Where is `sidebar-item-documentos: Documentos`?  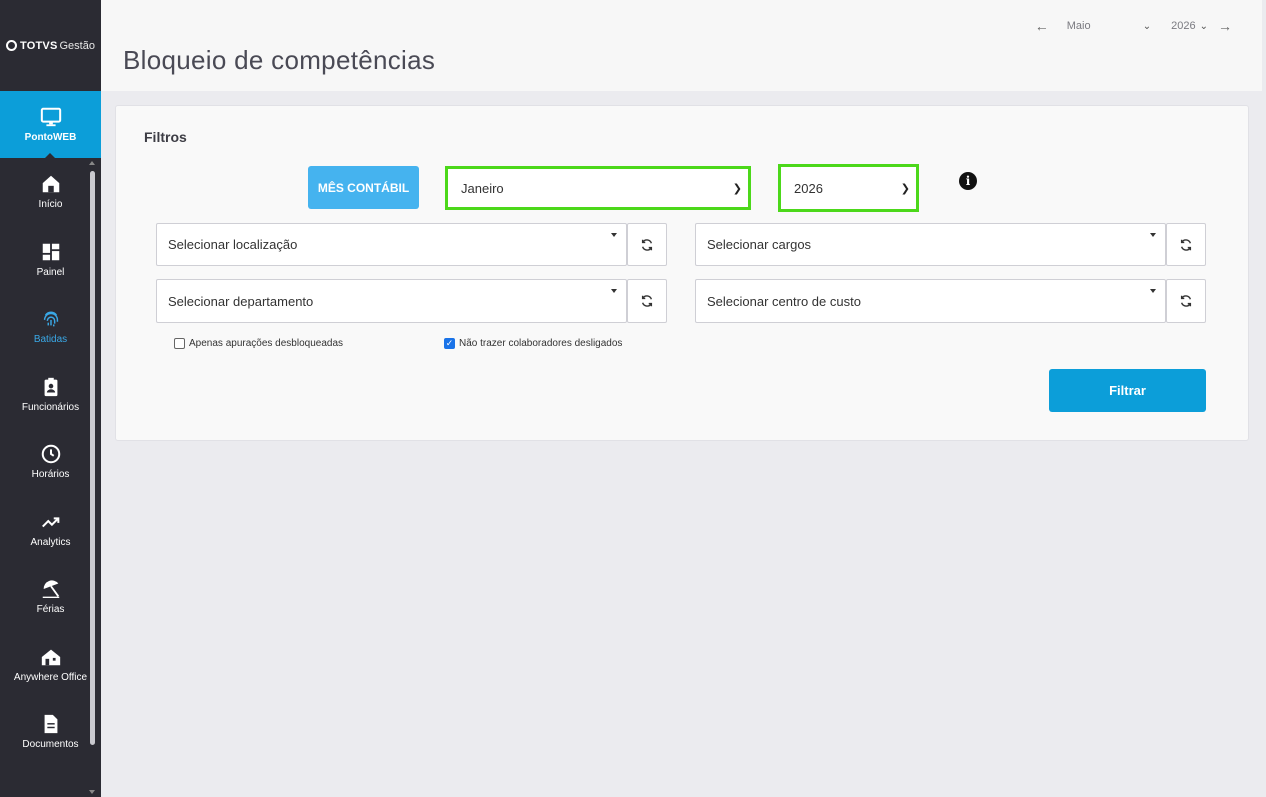
sidebar-item-documentos: Documentos is located at coordinates (50, 732).